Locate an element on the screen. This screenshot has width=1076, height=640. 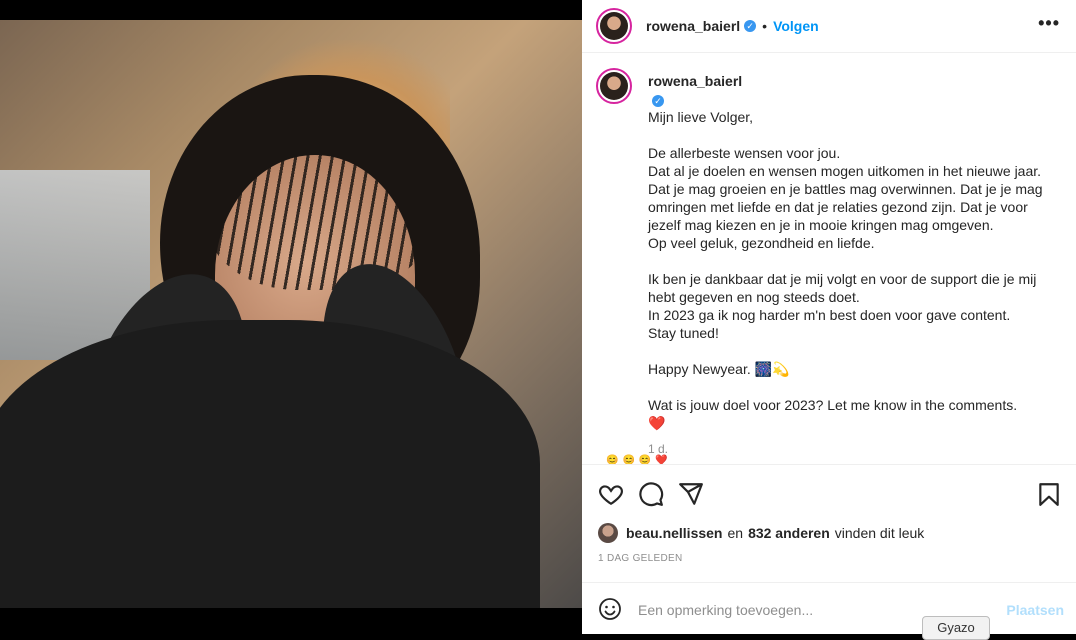
gyazo-button: Gyazo is located at coordinates (956, 628).